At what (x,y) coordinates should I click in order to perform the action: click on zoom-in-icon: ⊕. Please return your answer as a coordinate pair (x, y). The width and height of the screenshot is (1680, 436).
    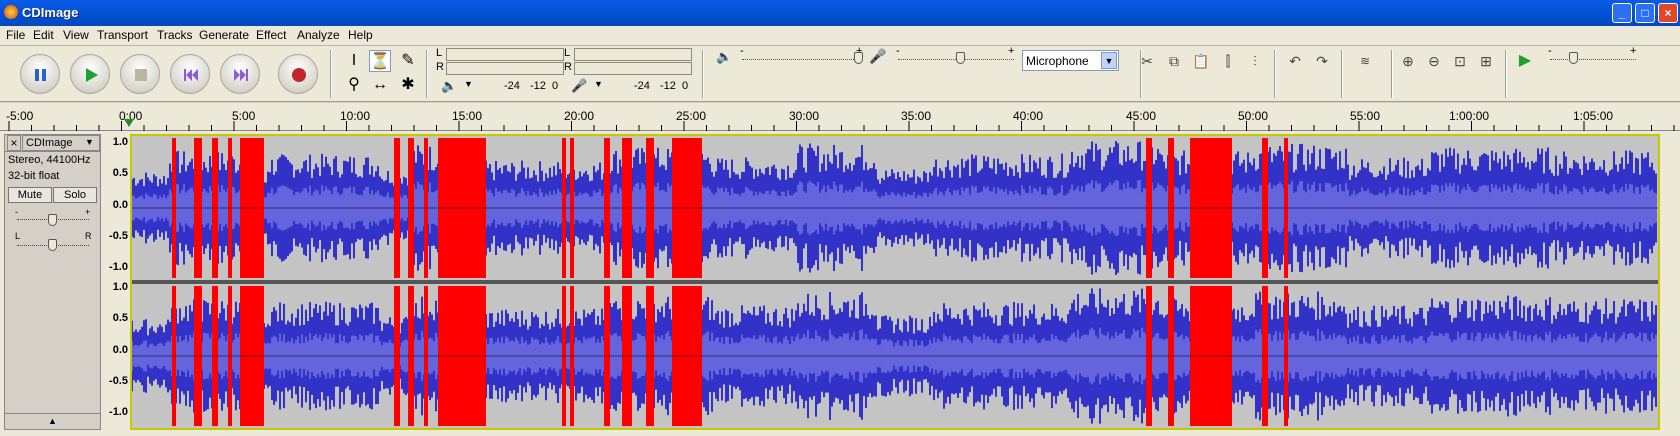
    Looking at the image, I should click on (1408, 61).